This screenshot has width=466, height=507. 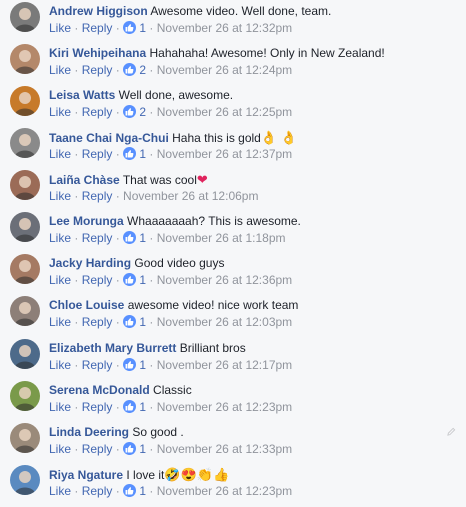 I want to click on author-name: Jacky Harding, so click(x=90, y=263).